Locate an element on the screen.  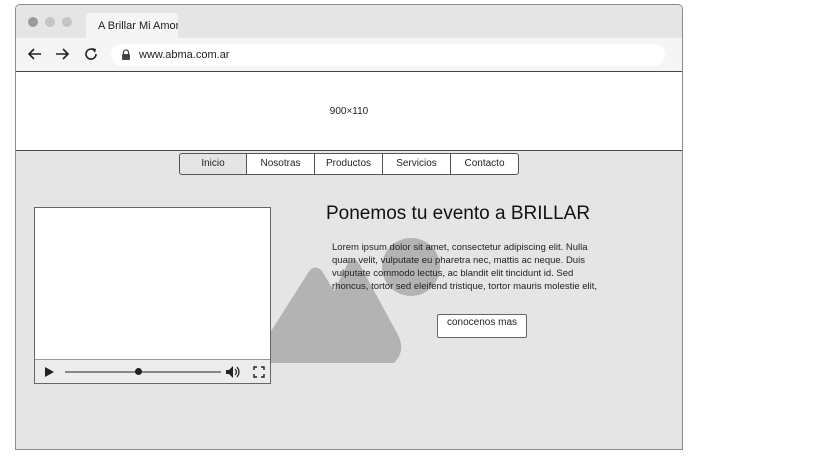
volume-icon is located at coordinates (233, 372).